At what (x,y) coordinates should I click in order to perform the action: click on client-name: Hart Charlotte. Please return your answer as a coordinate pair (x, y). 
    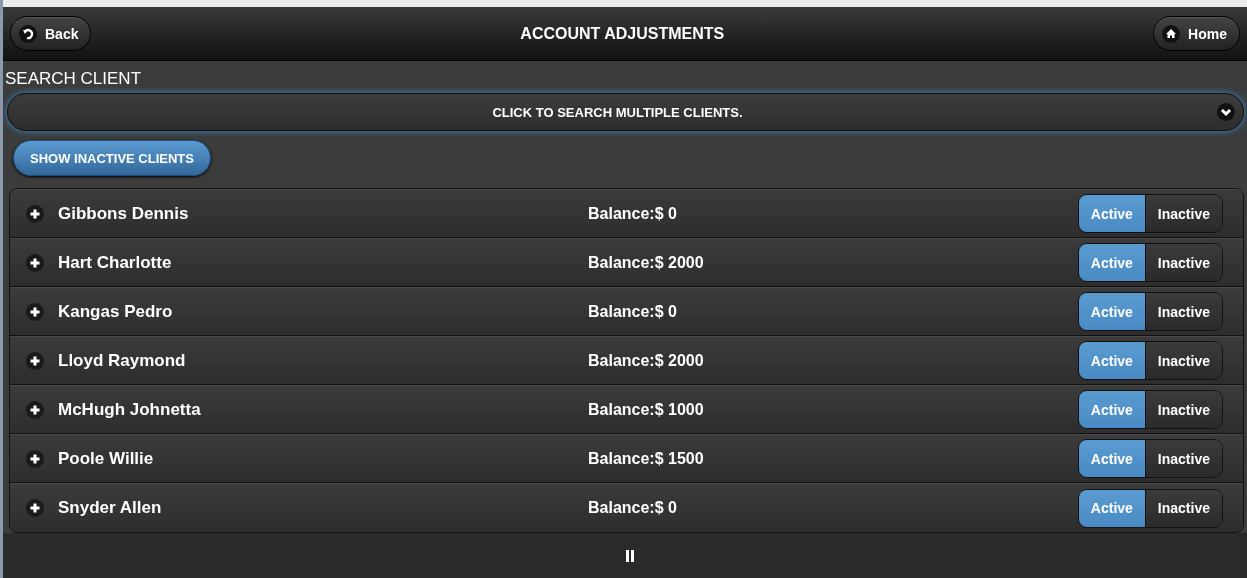
    Looking at the image, I should click on (115, 262).